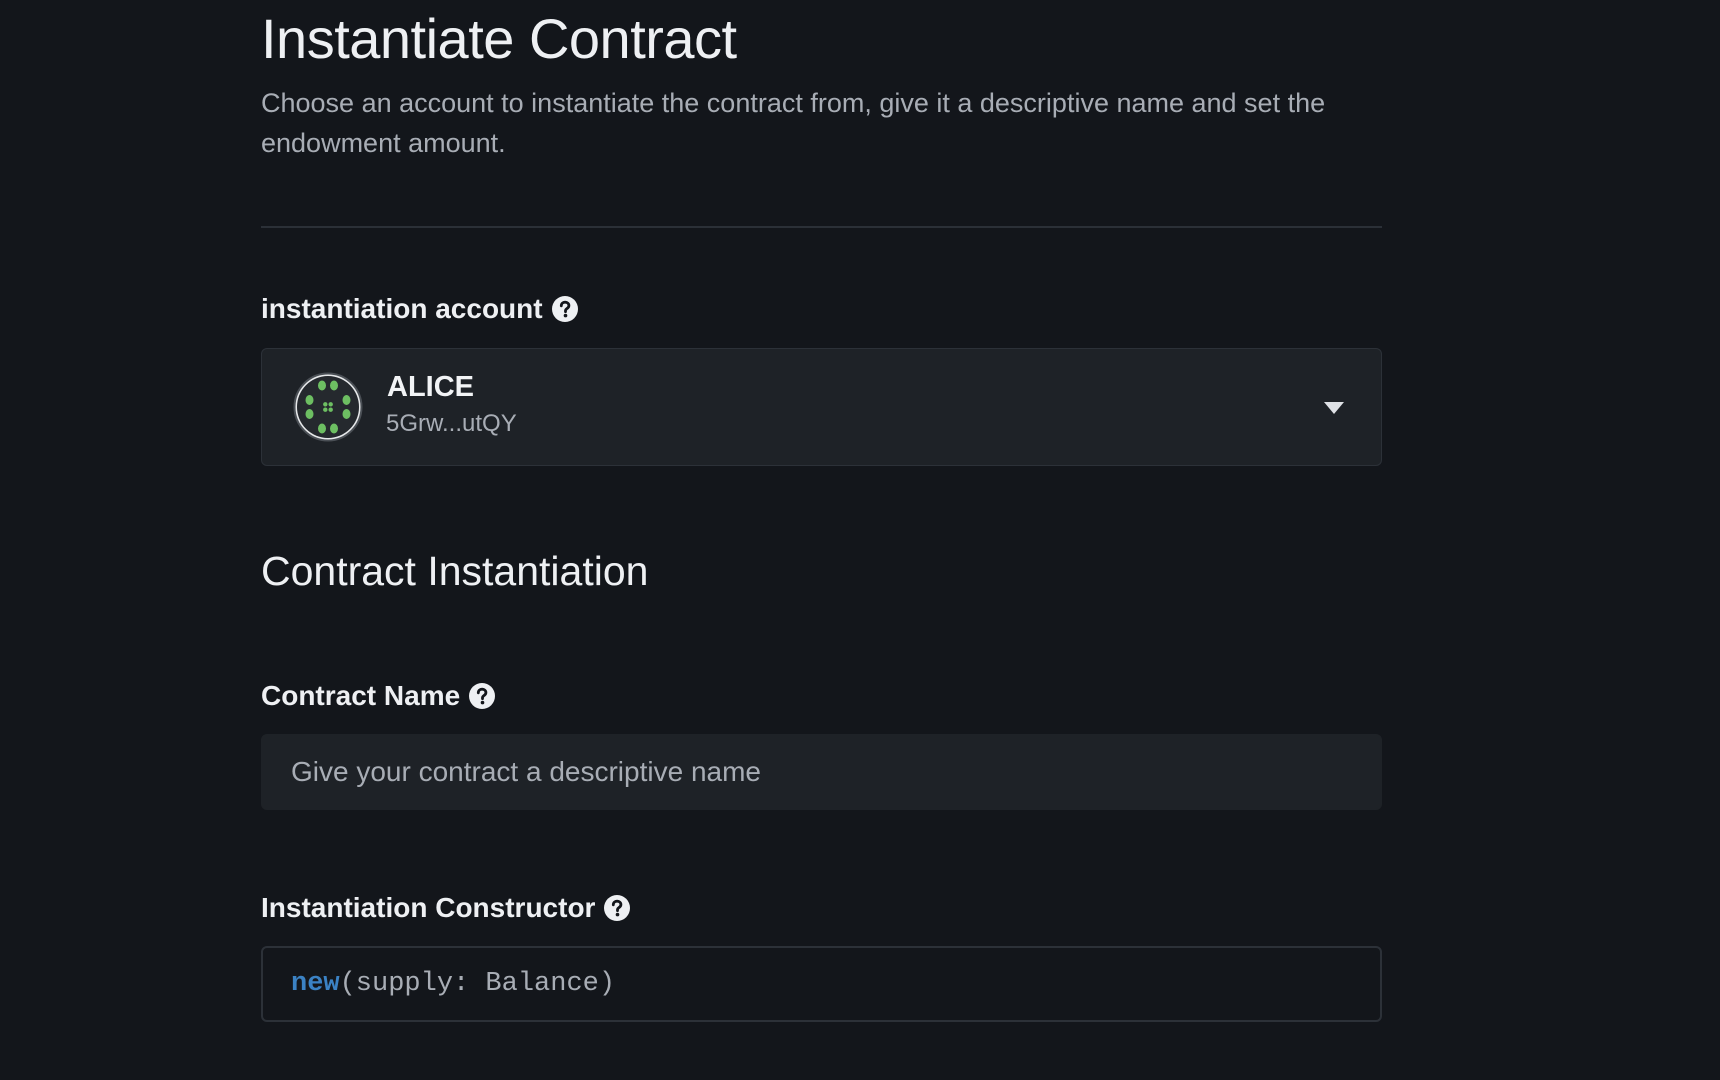  I want to click on account-address: 5Grw...utQY, so click(451, 423).